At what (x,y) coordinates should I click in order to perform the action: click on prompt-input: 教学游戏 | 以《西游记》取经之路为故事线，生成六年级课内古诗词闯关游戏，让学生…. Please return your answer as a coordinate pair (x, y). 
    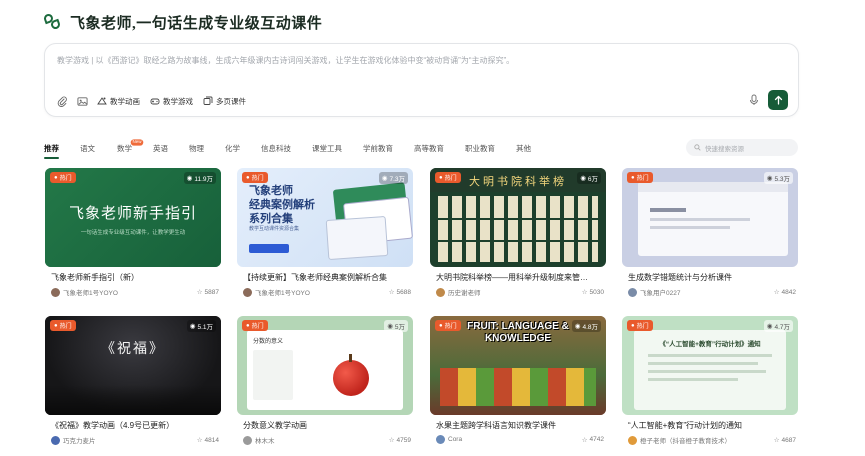
    Looking at the image, I should click on (285, 60).